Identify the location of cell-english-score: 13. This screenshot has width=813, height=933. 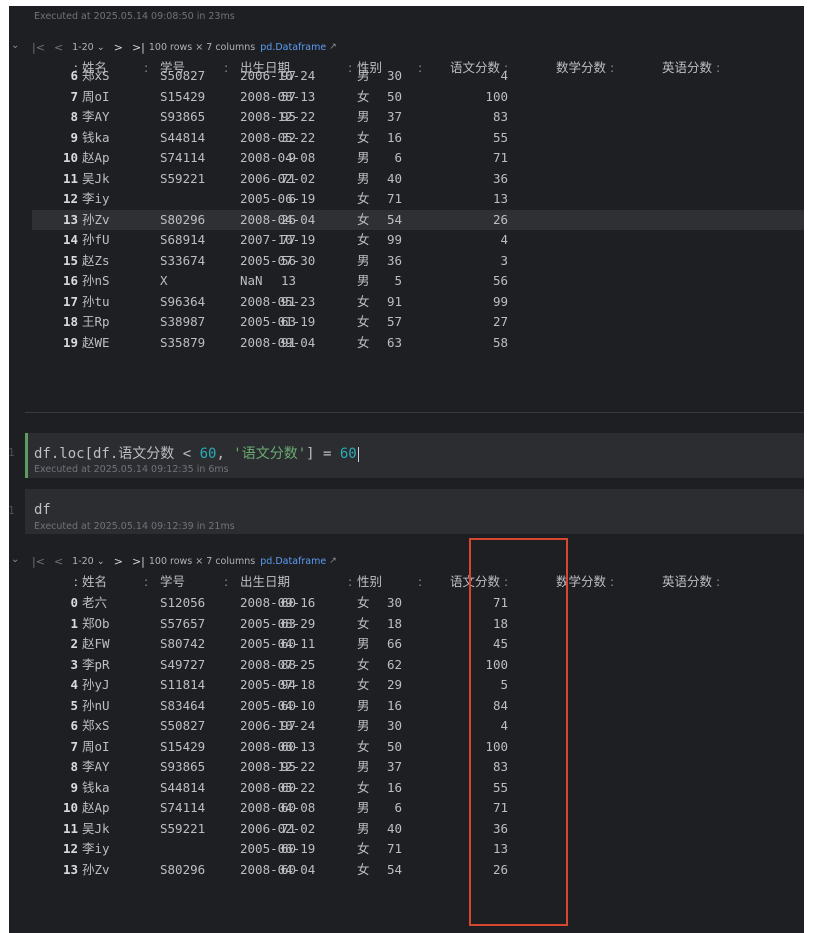
(500, 199).